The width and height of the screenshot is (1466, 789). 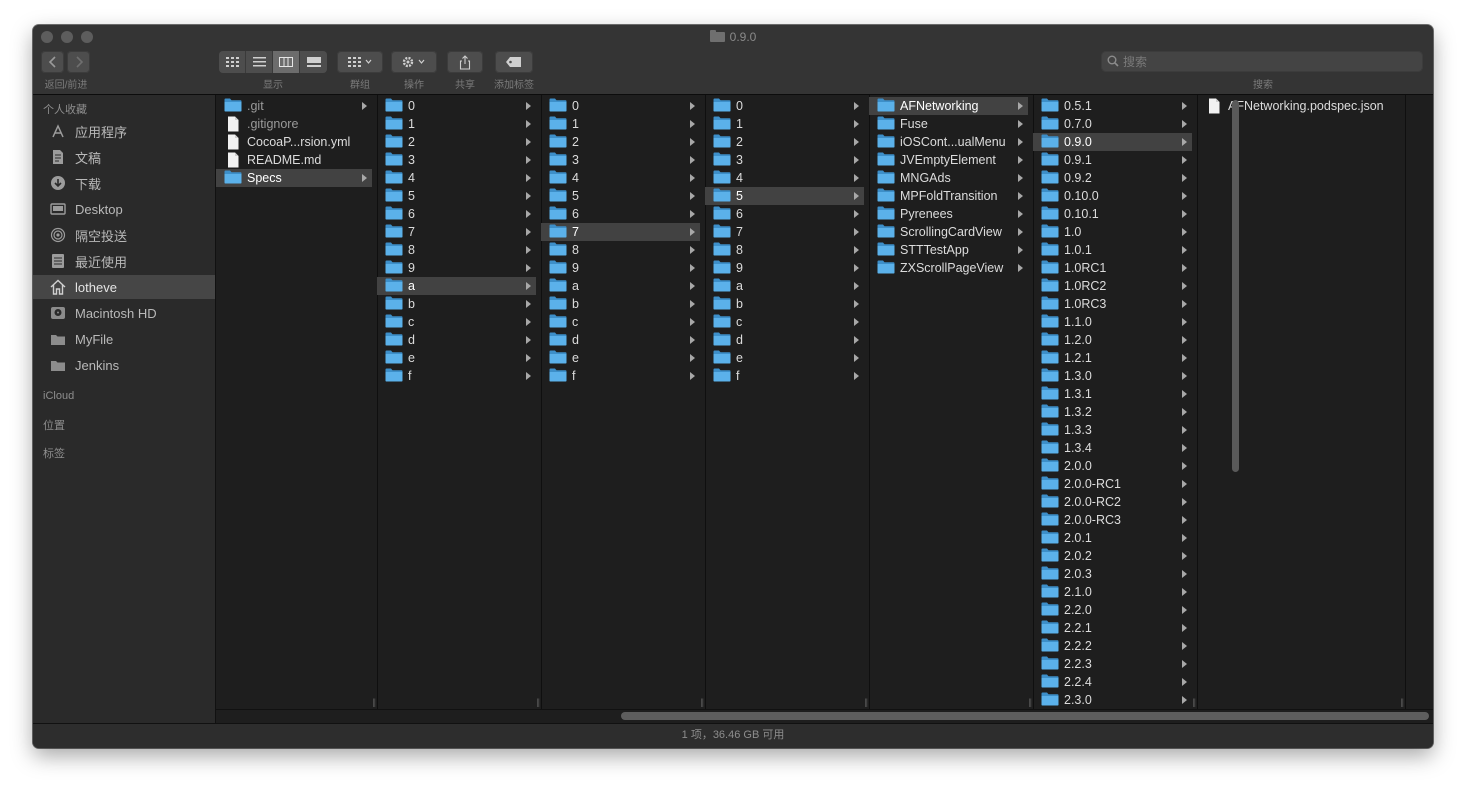 I want to click on folder-row: 1.0, so click(x=1112, y=232).